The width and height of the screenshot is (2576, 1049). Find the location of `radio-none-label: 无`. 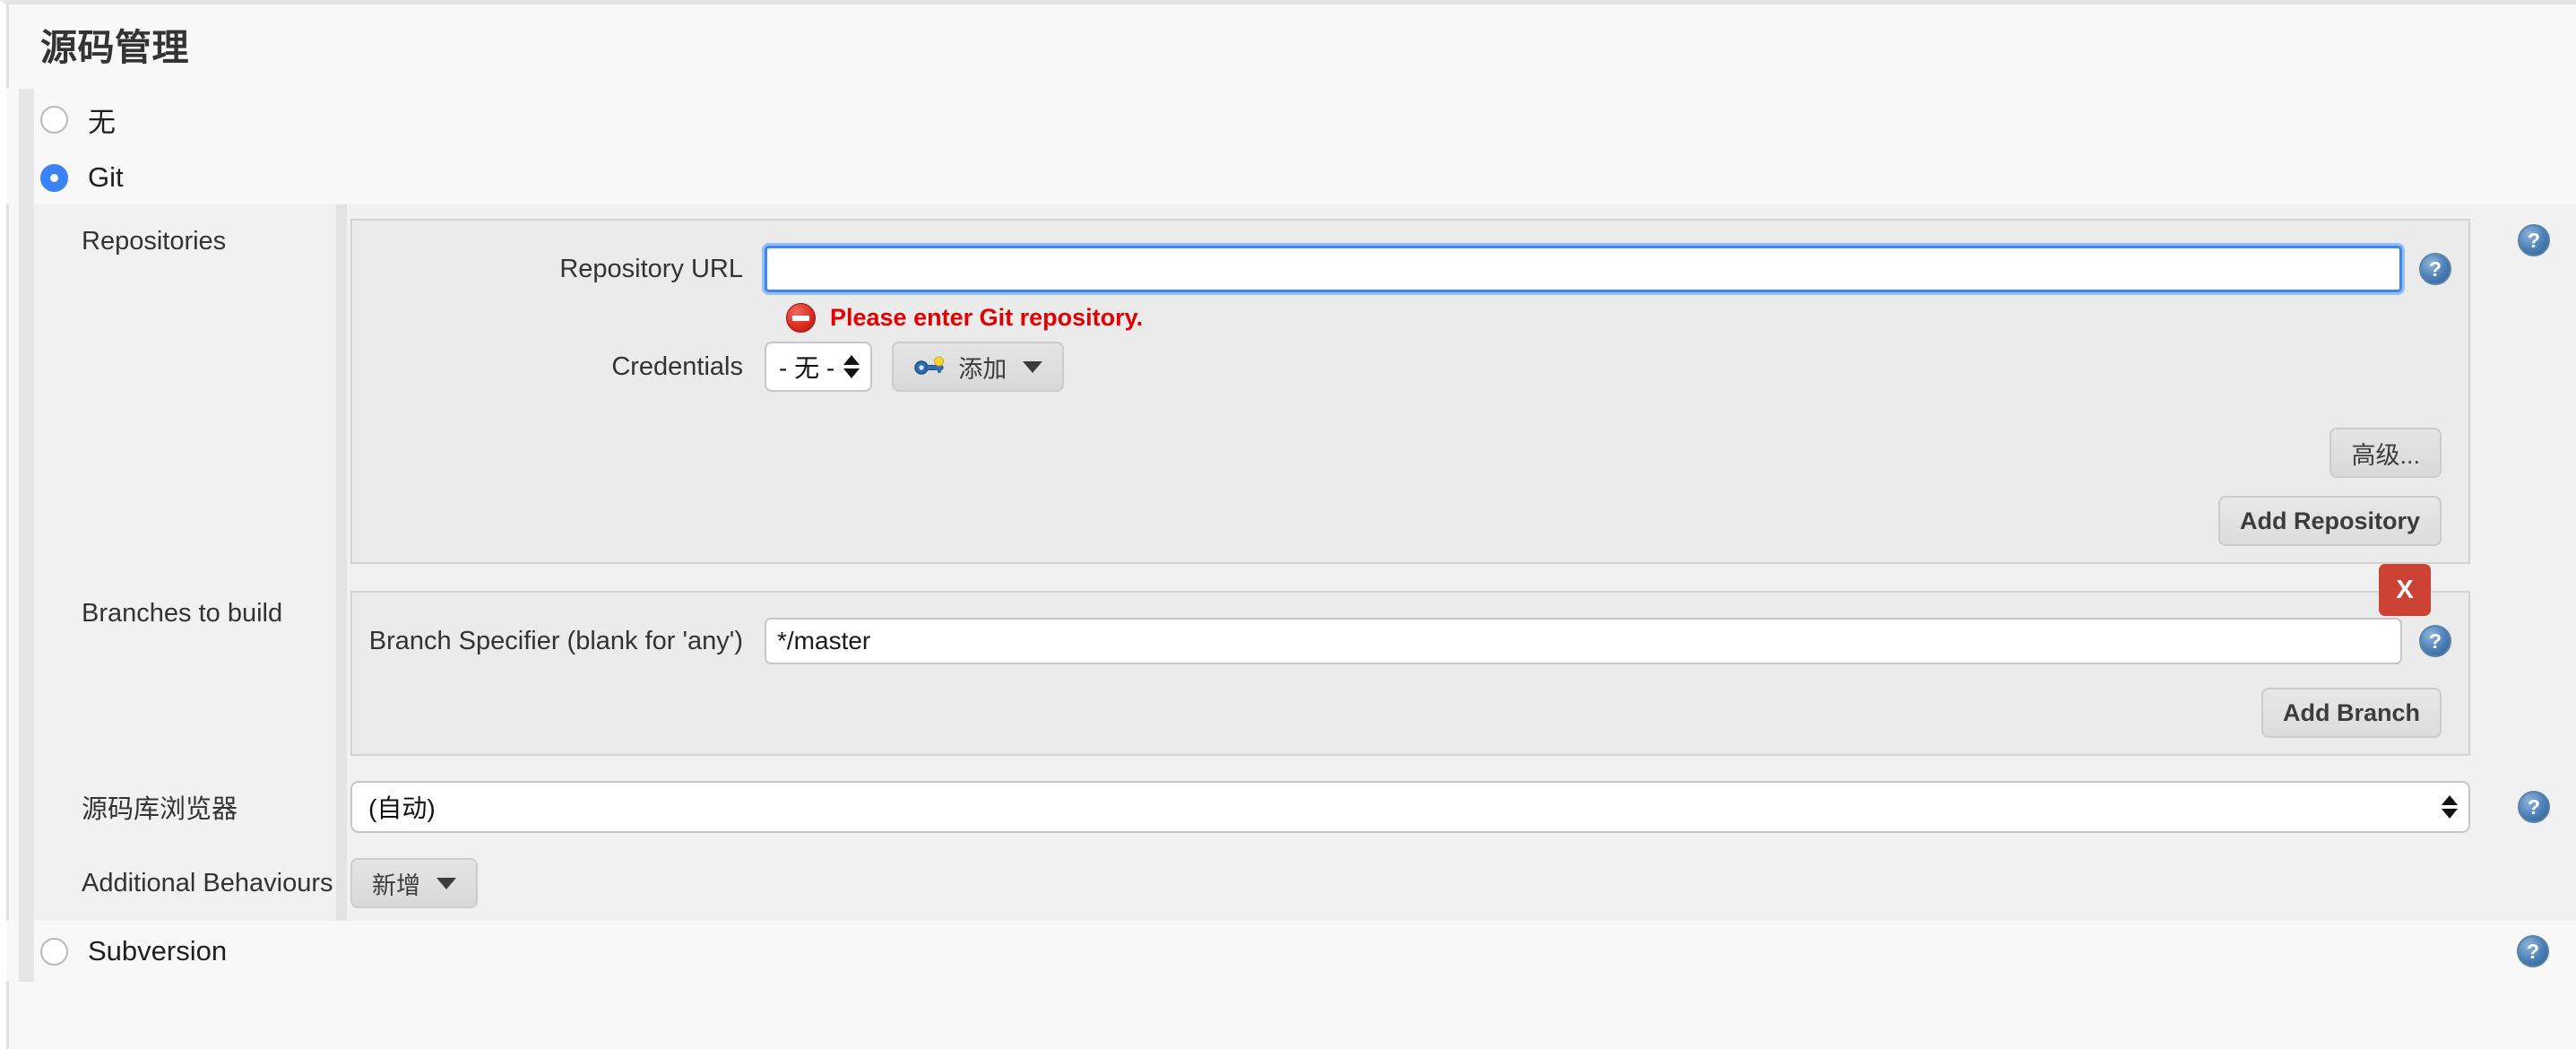

radio-none-label: 无 is located at coordinates (102, 122).